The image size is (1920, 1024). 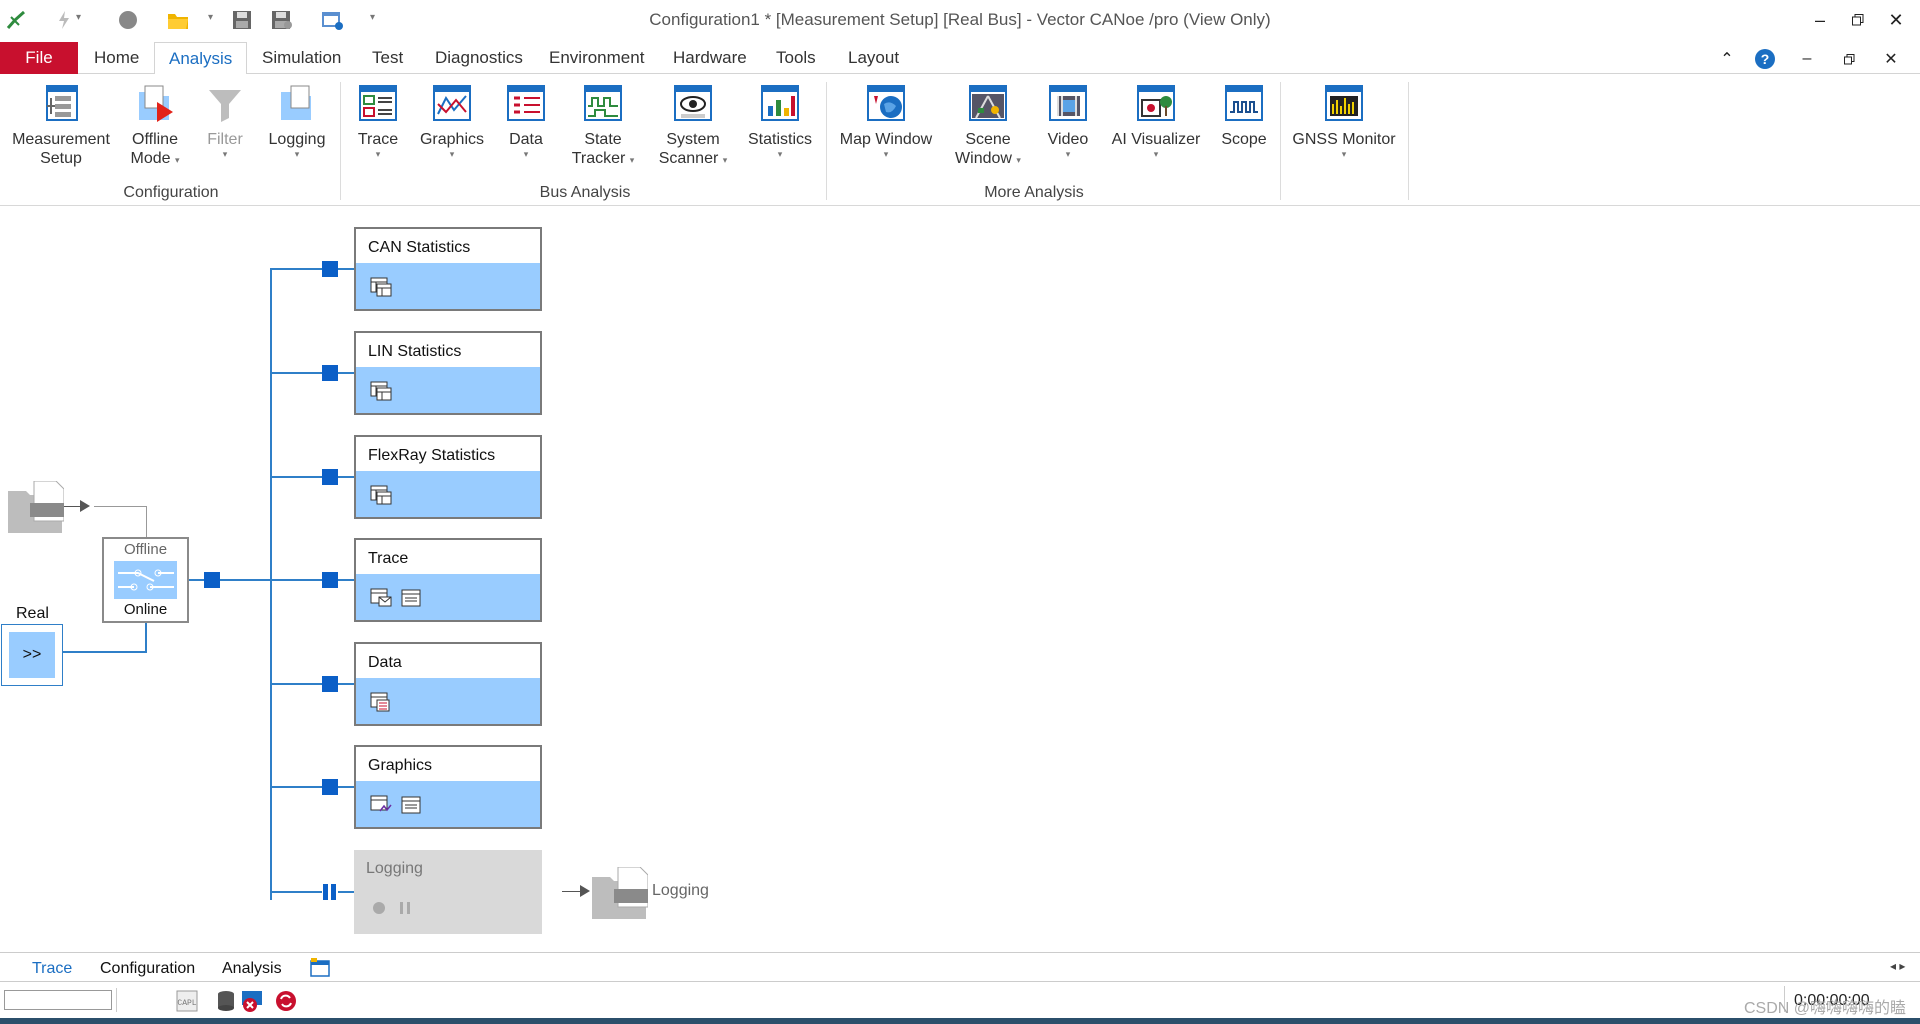 I want to click on tab-analysis: Analysis, so click(x=201, y=58).